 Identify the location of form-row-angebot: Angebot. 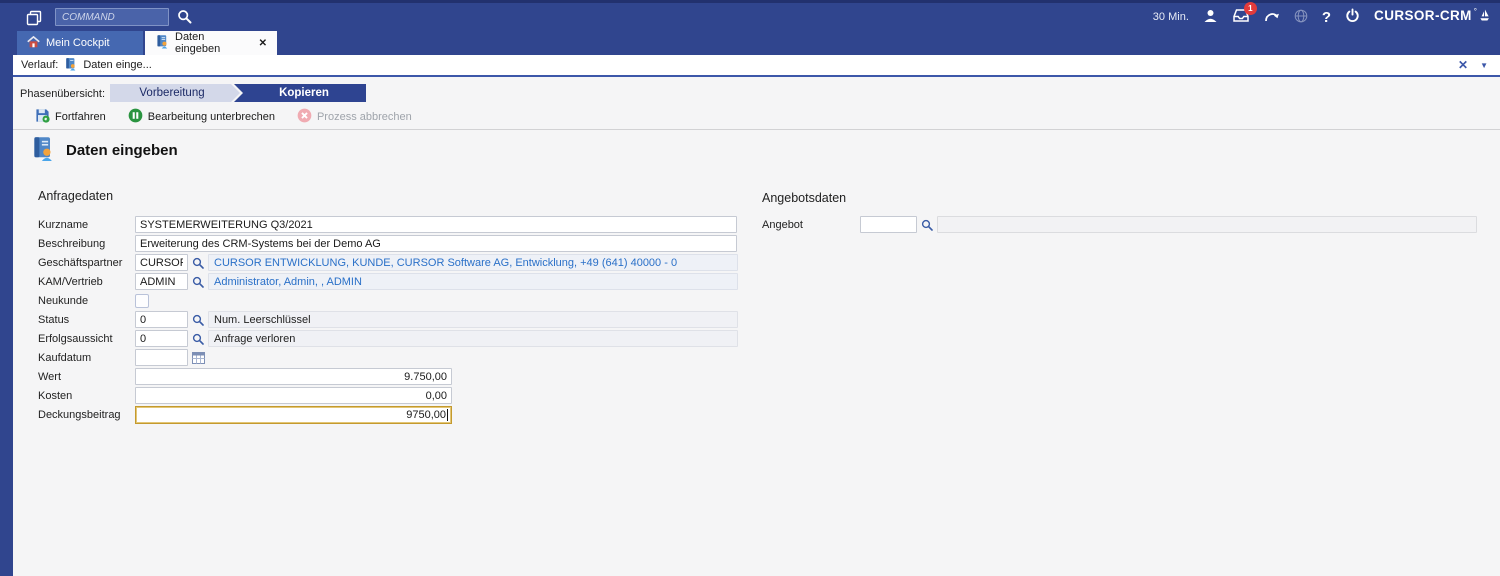
(1122, 224).